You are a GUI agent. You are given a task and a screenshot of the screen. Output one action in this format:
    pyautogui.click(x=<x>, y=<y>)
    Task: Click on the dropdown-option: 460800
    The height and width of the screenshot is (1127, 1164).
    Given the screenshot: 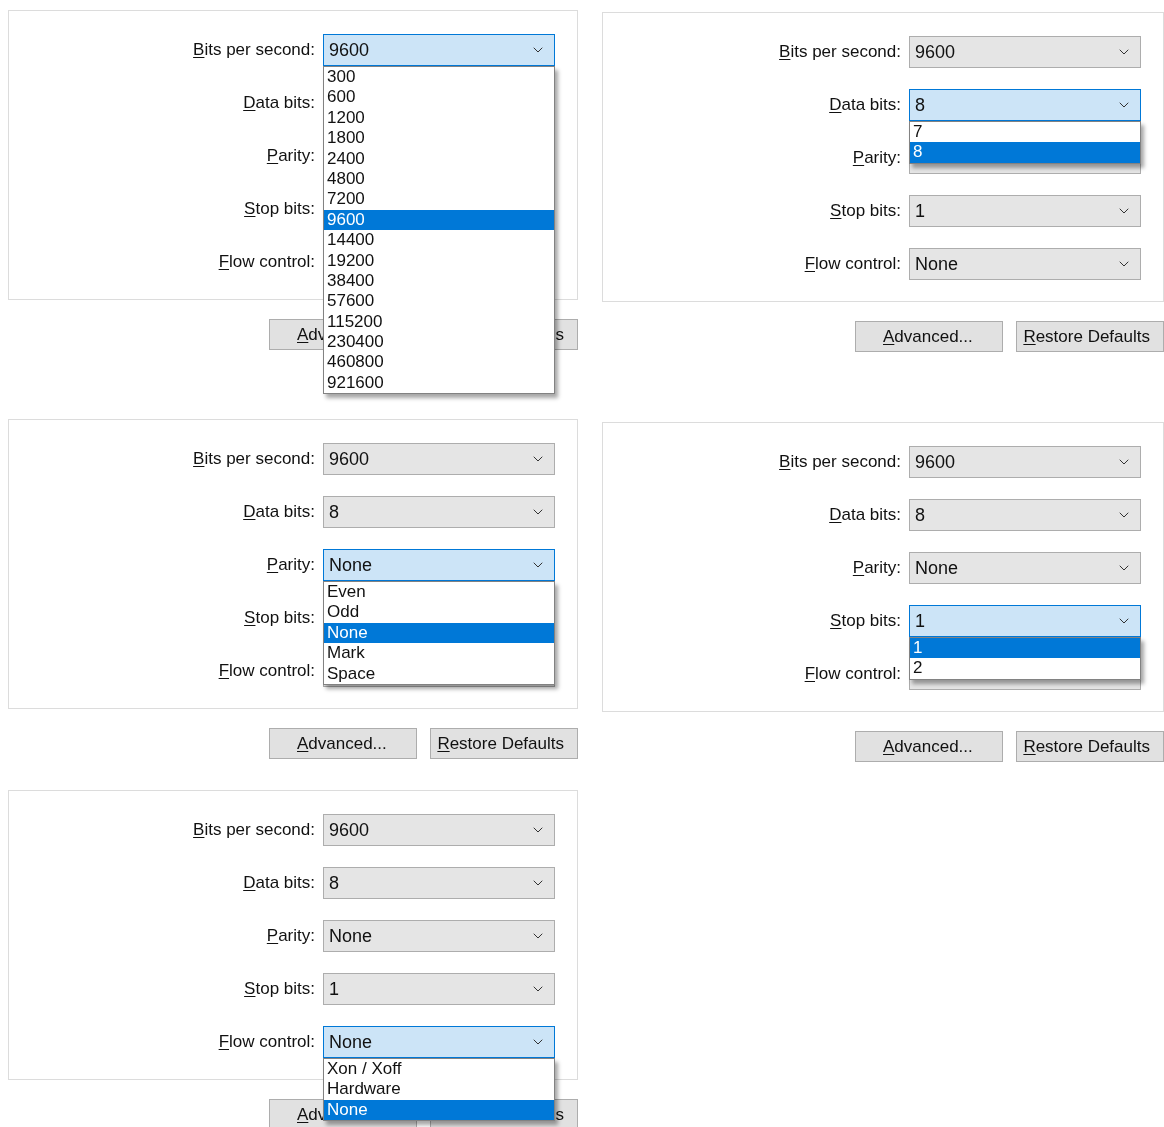 What is the action you would take?
    pyautogui.click(x=439, y=362)
    